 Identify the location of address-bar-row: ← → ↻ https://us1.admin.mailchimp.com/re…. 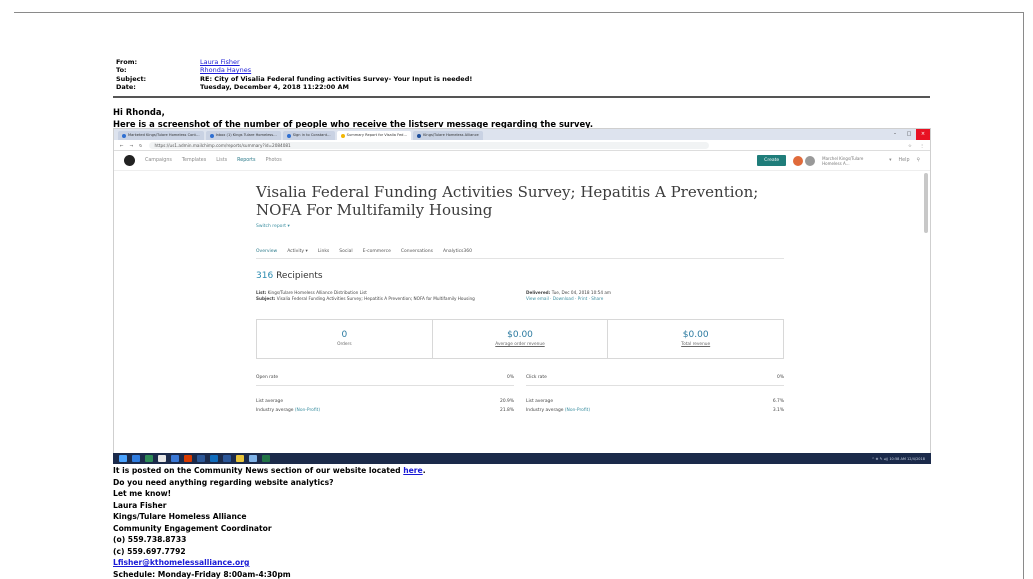
(522, 145).